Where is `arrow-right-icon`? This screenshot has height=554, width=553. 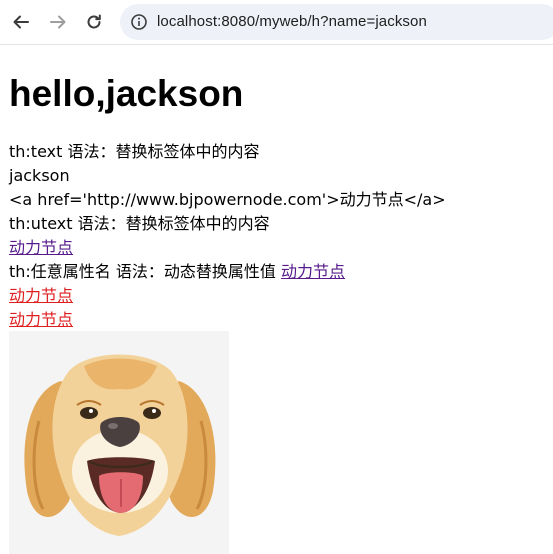
arrow-right-icon is located at coordinates (58, 22).